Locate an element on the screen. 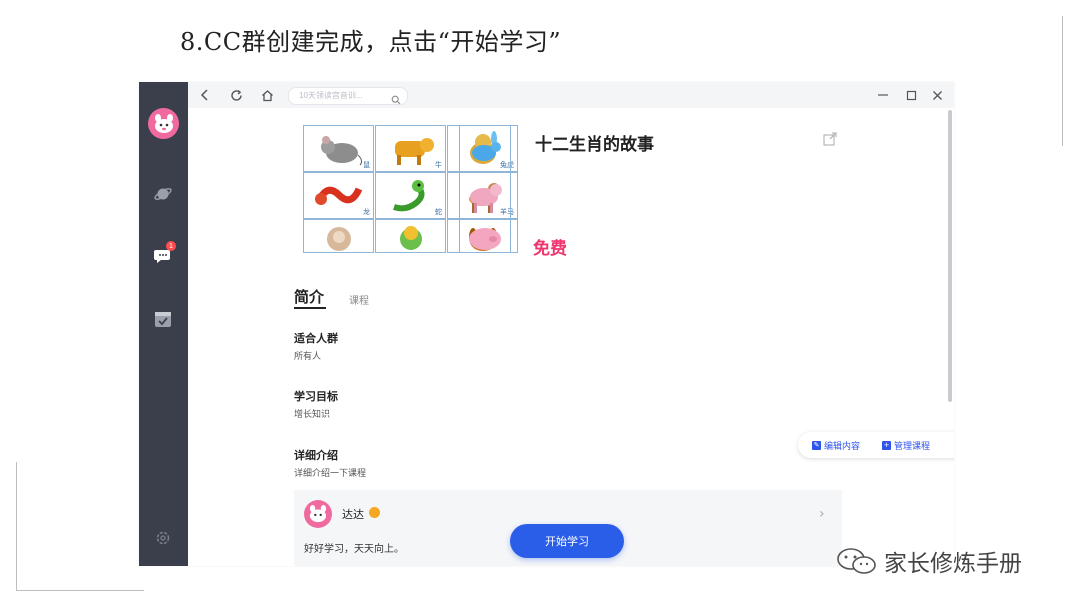 The image size is (1080, 608). scrollbar is located at coordinates (950, 256).